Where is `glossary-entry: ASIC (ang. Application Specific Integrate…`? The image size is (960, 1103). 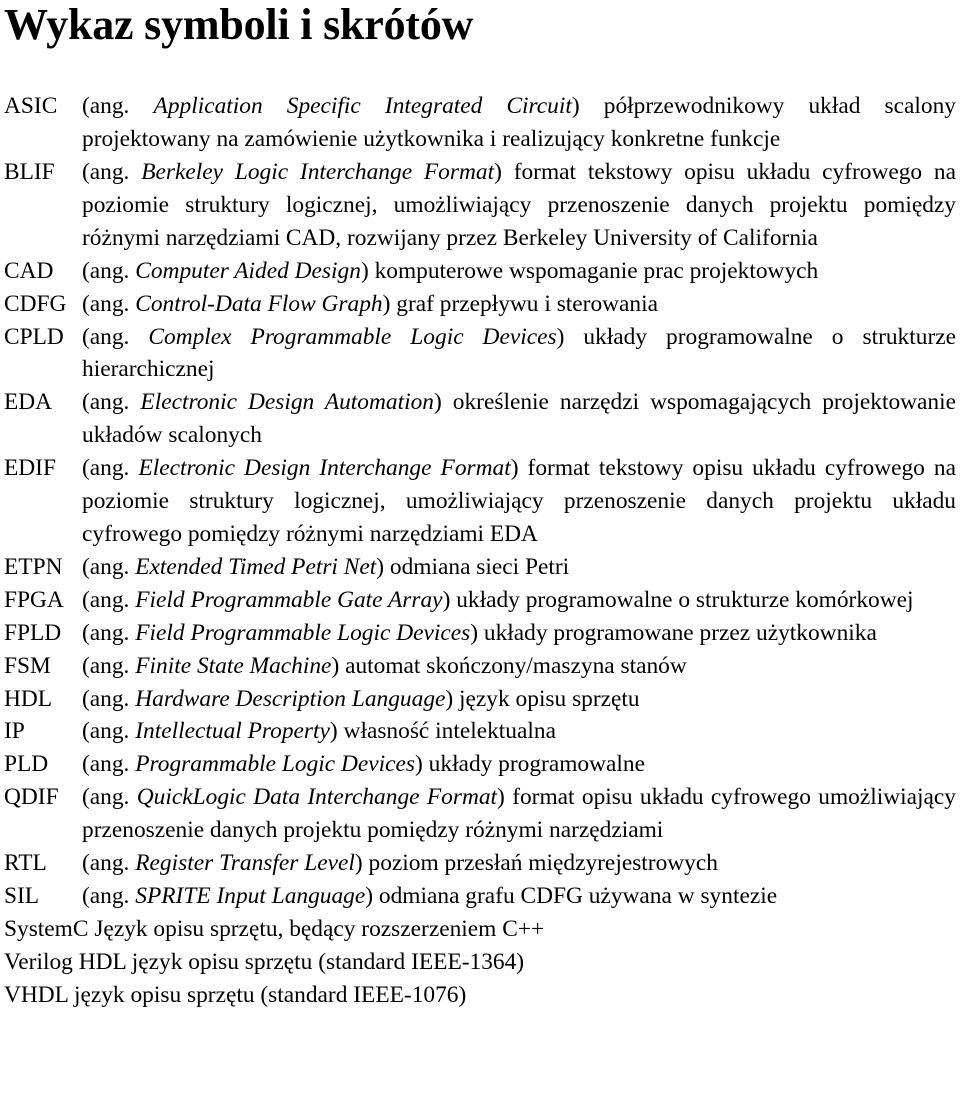 glossary-entry: ASIC (ang. Application Specific Integrate… is located at coordinates (480, 123).